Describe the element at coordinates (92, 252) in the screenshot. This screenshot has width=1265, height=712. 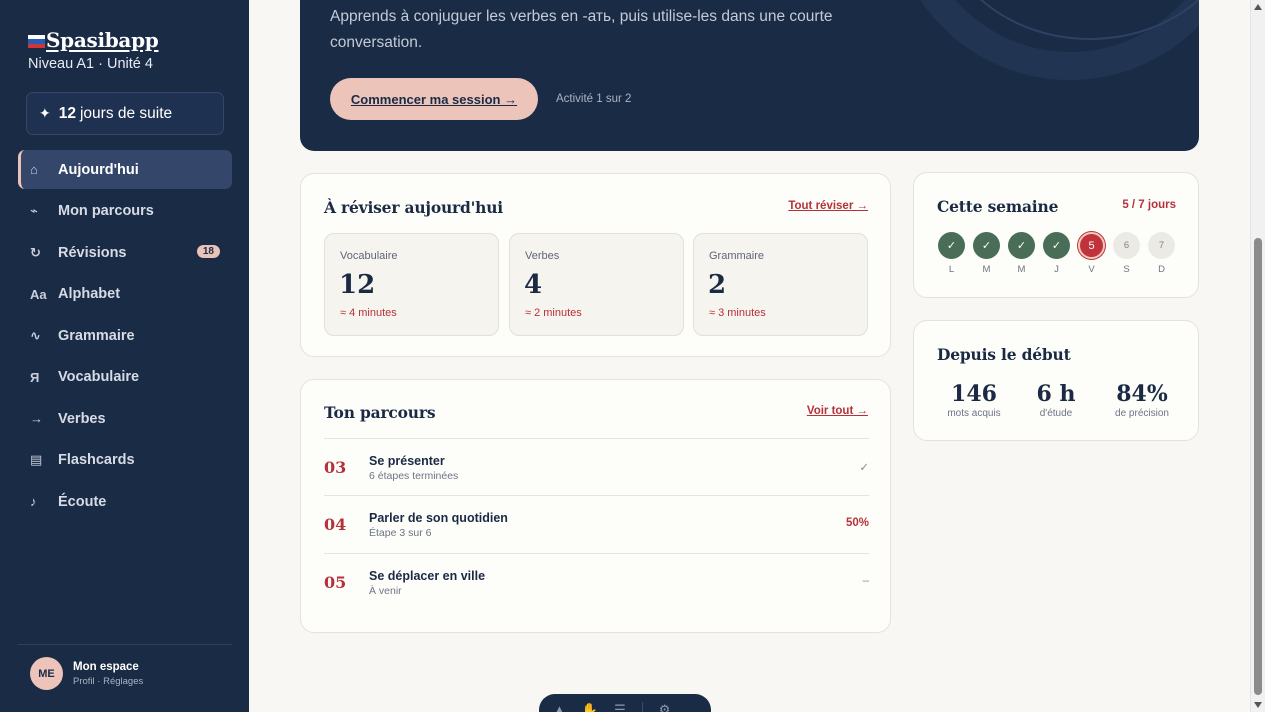
I see `sidebar-item-label: Révisions` at that location.